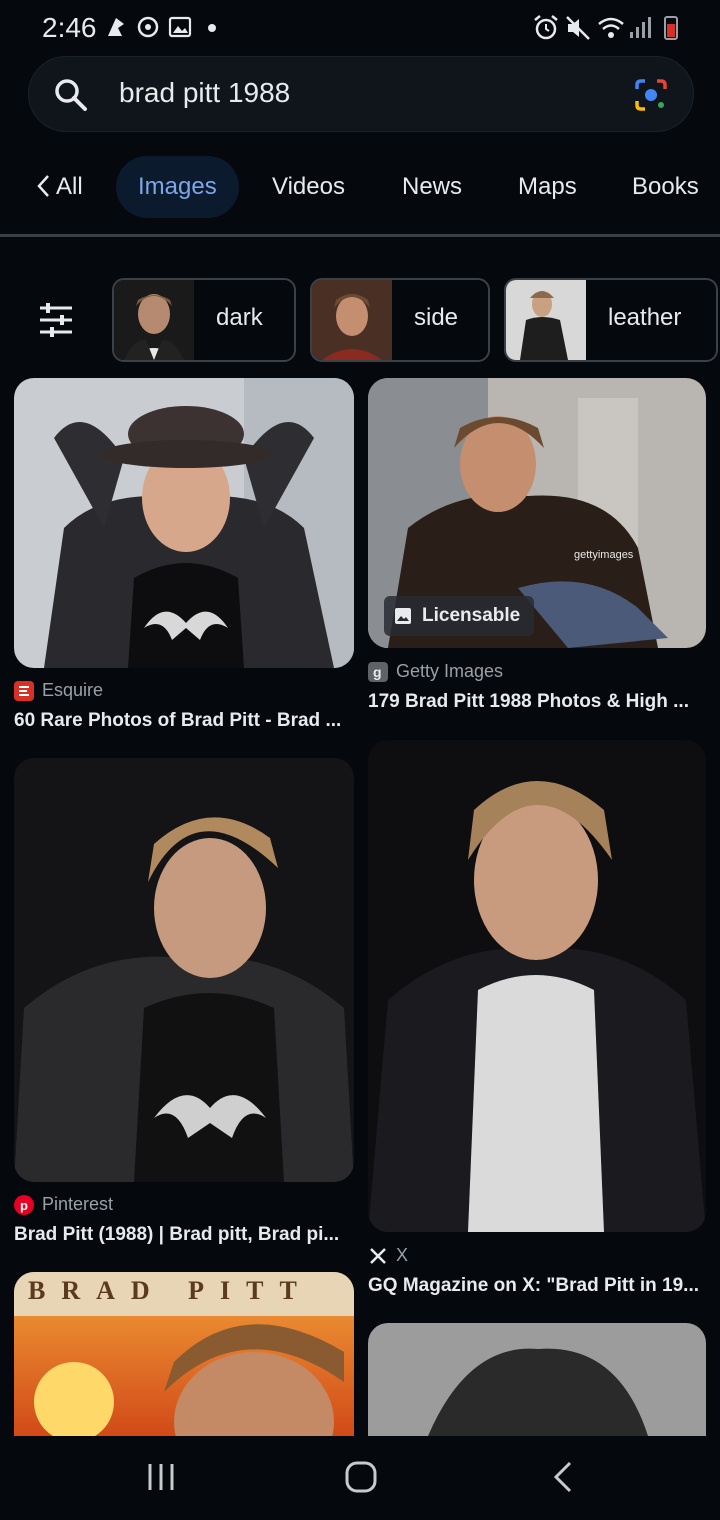 This screenshot has height=1520, width=720. What do you see at coordinates (436, 317) in the screenshot?
I see `chip-side-label: side` at bounding box center [436, 317].